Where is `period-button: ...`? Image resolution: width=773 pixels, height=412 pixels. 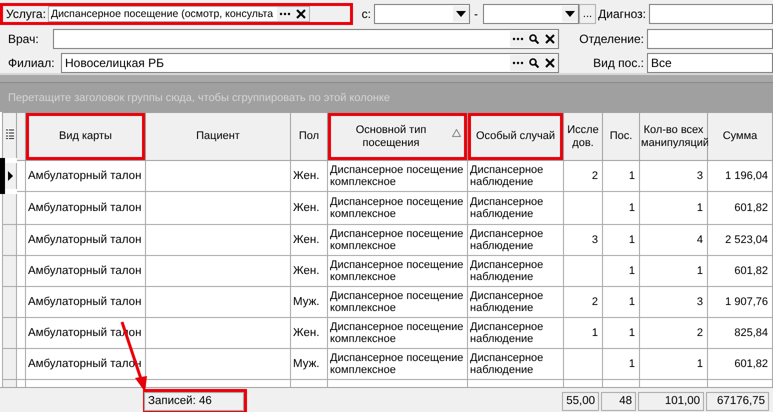
period-button: ... is located at coordinates (587, 14).